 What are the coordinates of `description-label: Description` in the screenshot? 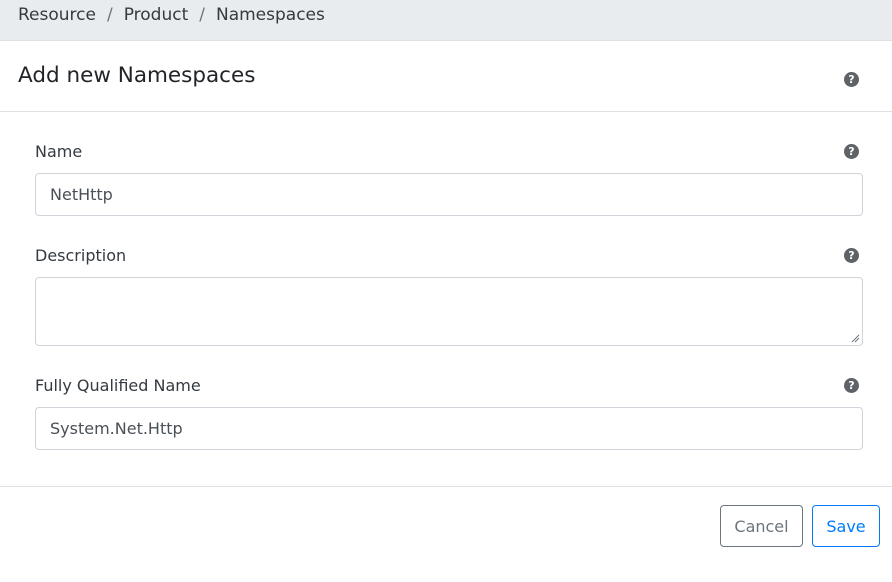 It's located at (81, 255).